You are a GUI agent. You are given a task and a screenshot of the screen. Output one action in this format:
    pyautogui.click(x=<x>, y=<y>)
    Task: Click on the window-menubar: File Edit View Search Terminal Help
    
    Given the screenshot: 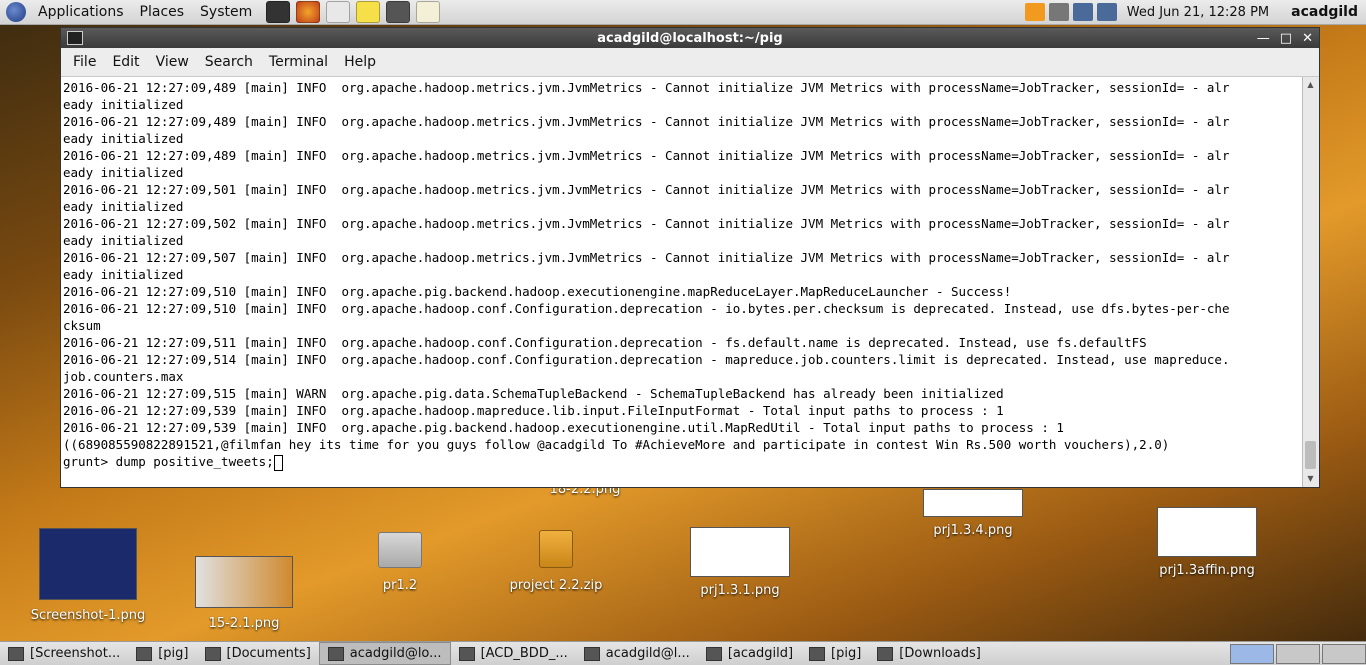 What is the action you would take?
    pyautogui.click(x=690, y=62)
    